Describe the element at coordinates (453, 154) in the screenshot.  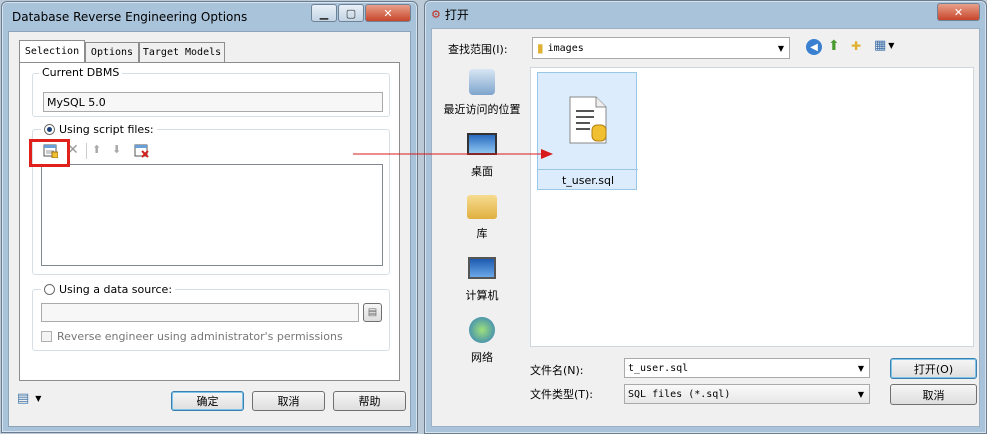
I see `annotation-arrow` at that location.